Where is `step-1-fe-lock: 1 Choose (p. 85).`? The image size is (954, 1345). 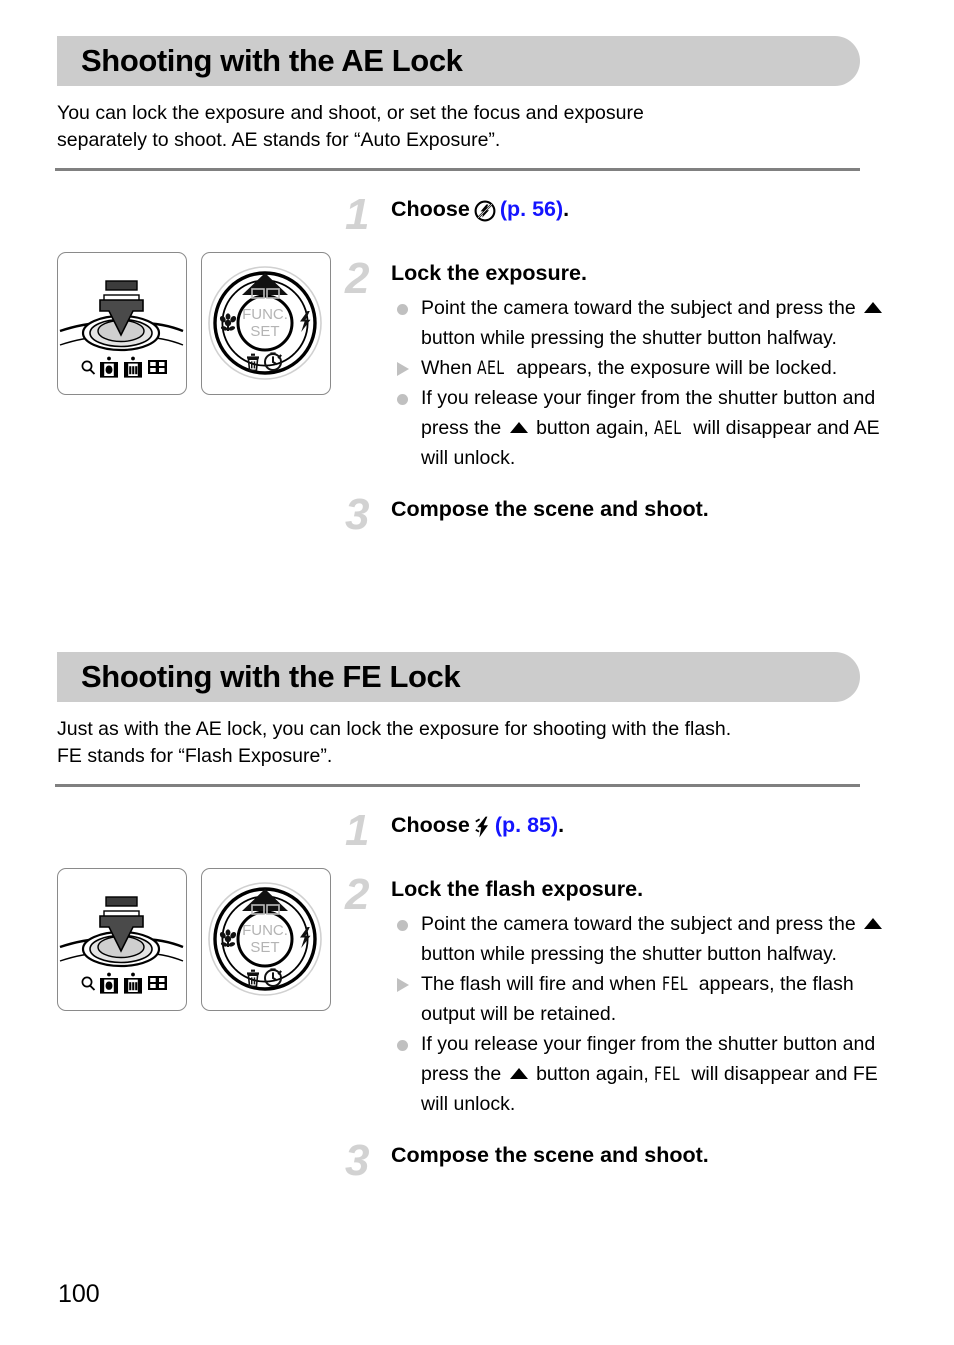
step-1-fe-lock: 1 Choose (p. 85). is located at coordinates (625, 830).